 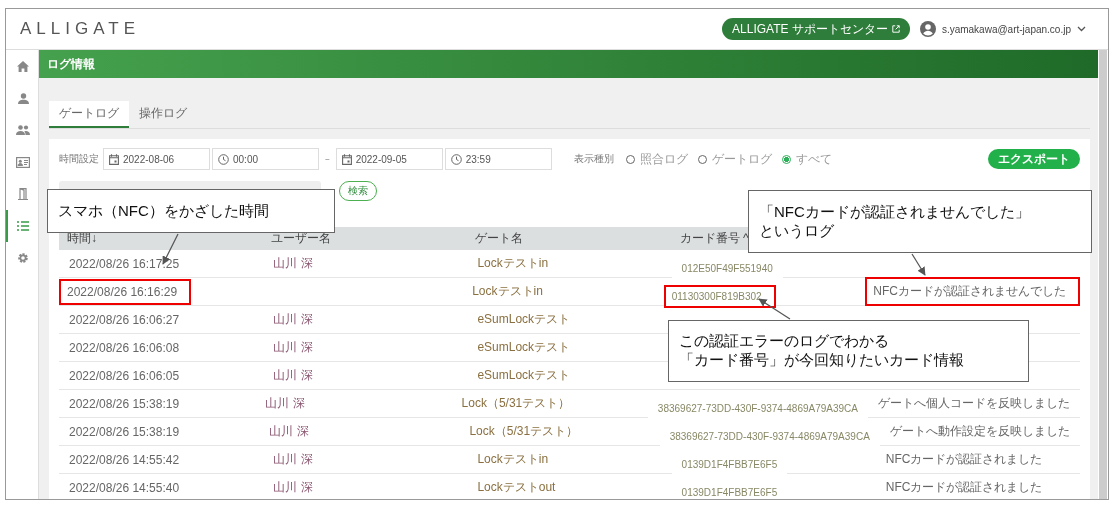 I want to click on table-cell: 2022/08/26 16:16:29, so click(x=125, y=291).